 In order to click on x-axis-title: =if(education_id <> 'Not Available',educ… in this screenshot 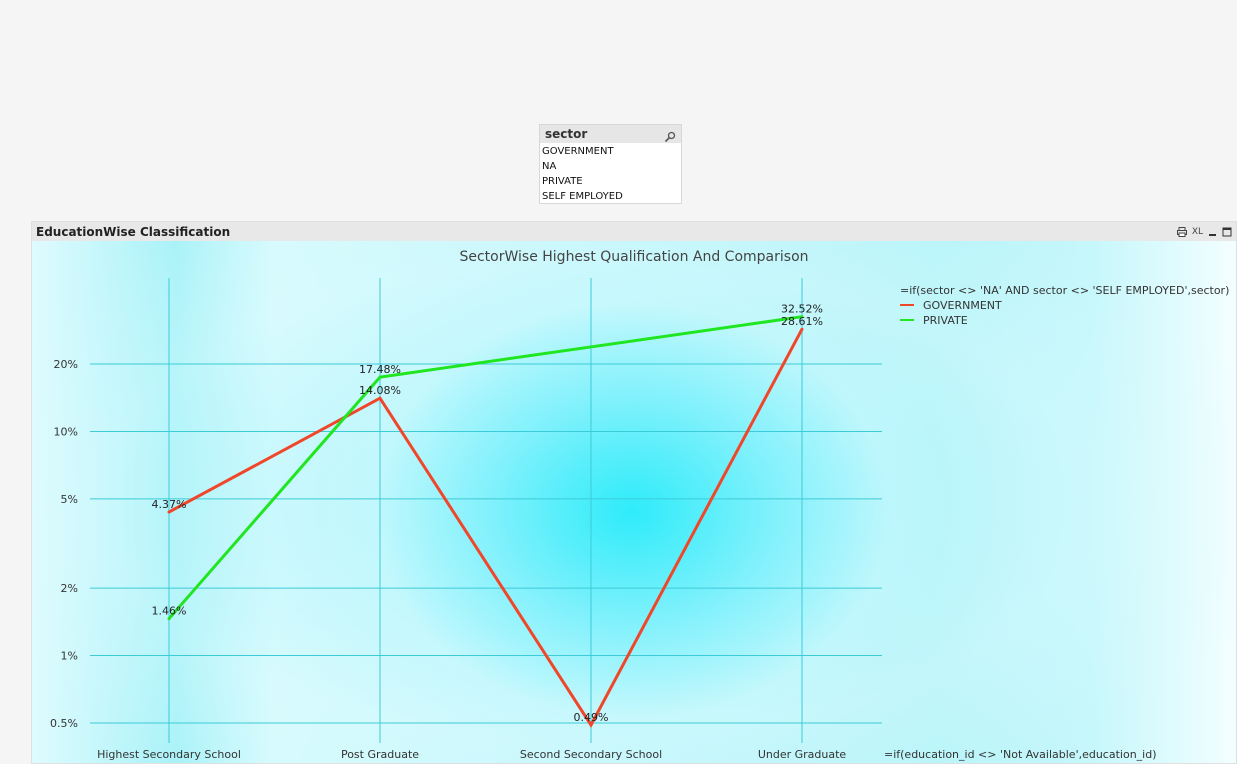, I will do `click(1020, 754)`.